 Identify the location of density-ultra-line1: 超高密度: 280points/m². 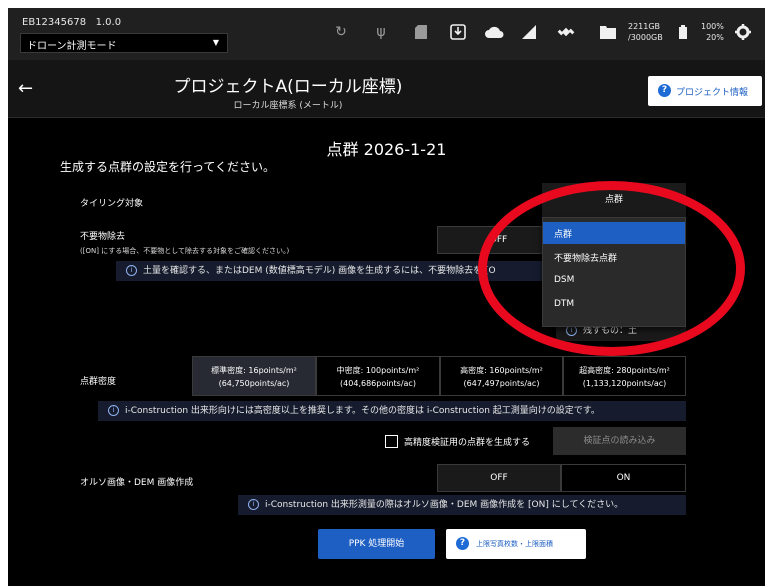
(624, 370).